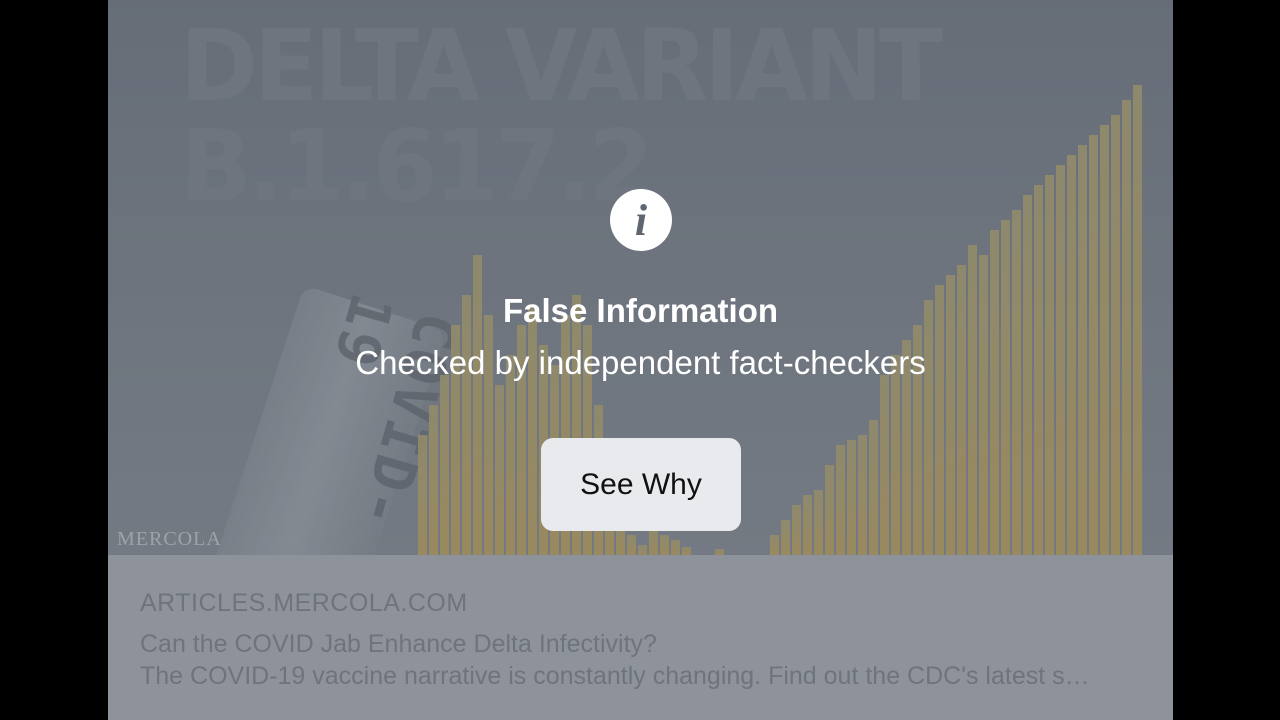 This screenshot has width=1280, height=720. What do you see at coordinates (640, 310) in the screenshot?
I see `alert-title: False Information` at bounding box center [640, 310].